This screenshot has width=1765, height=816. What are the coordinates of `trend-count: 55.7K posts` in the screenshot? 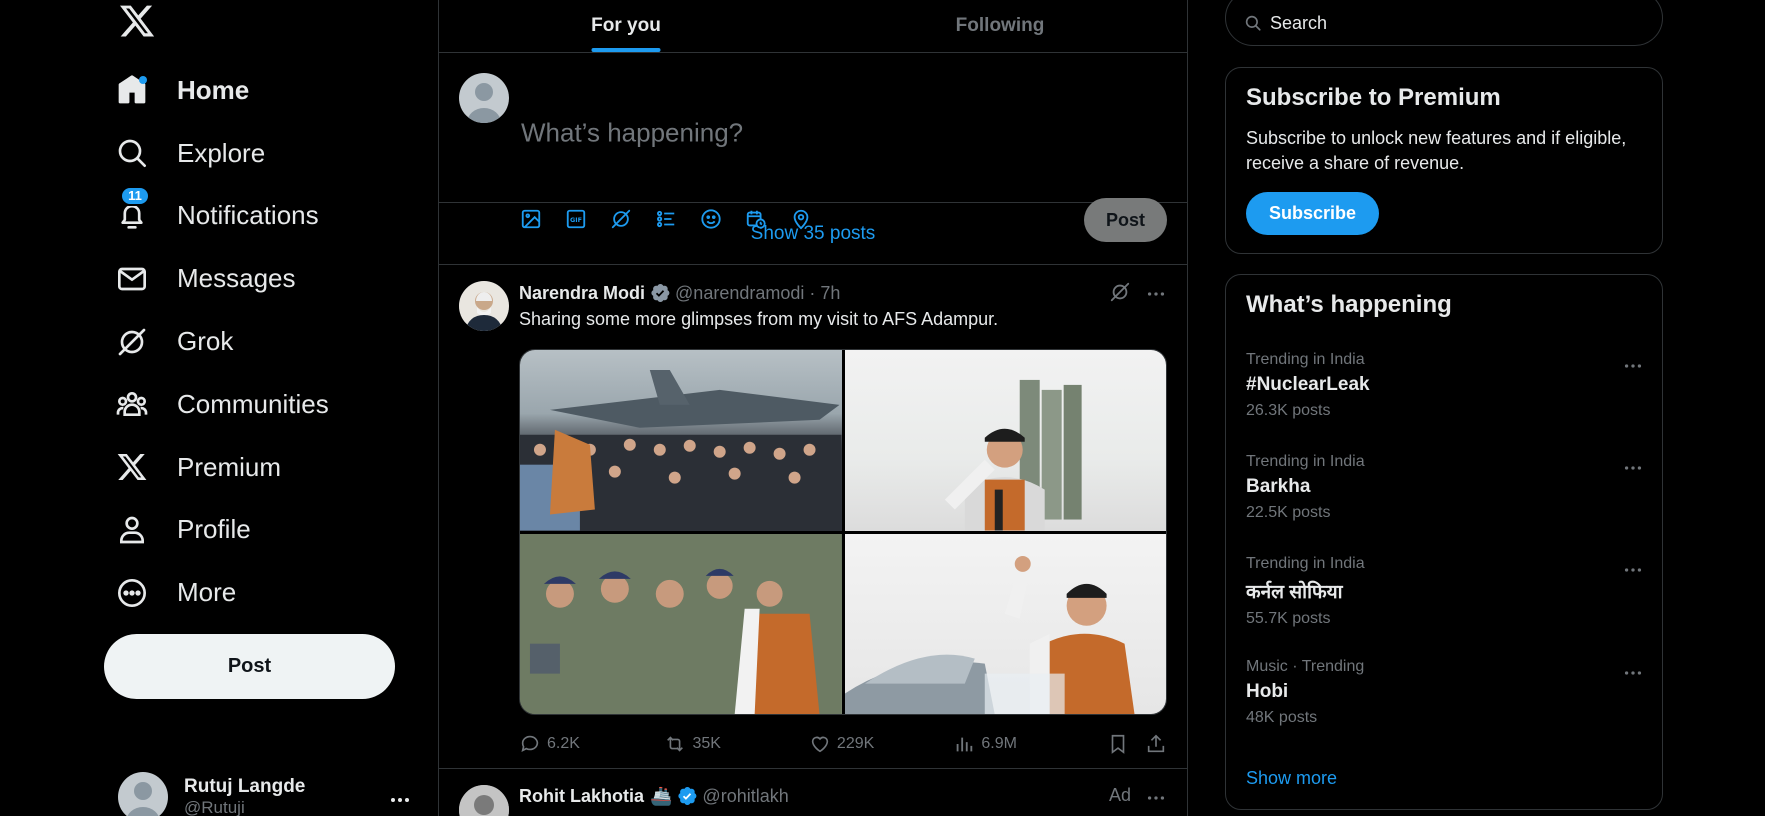 It's located at (1288, 618).